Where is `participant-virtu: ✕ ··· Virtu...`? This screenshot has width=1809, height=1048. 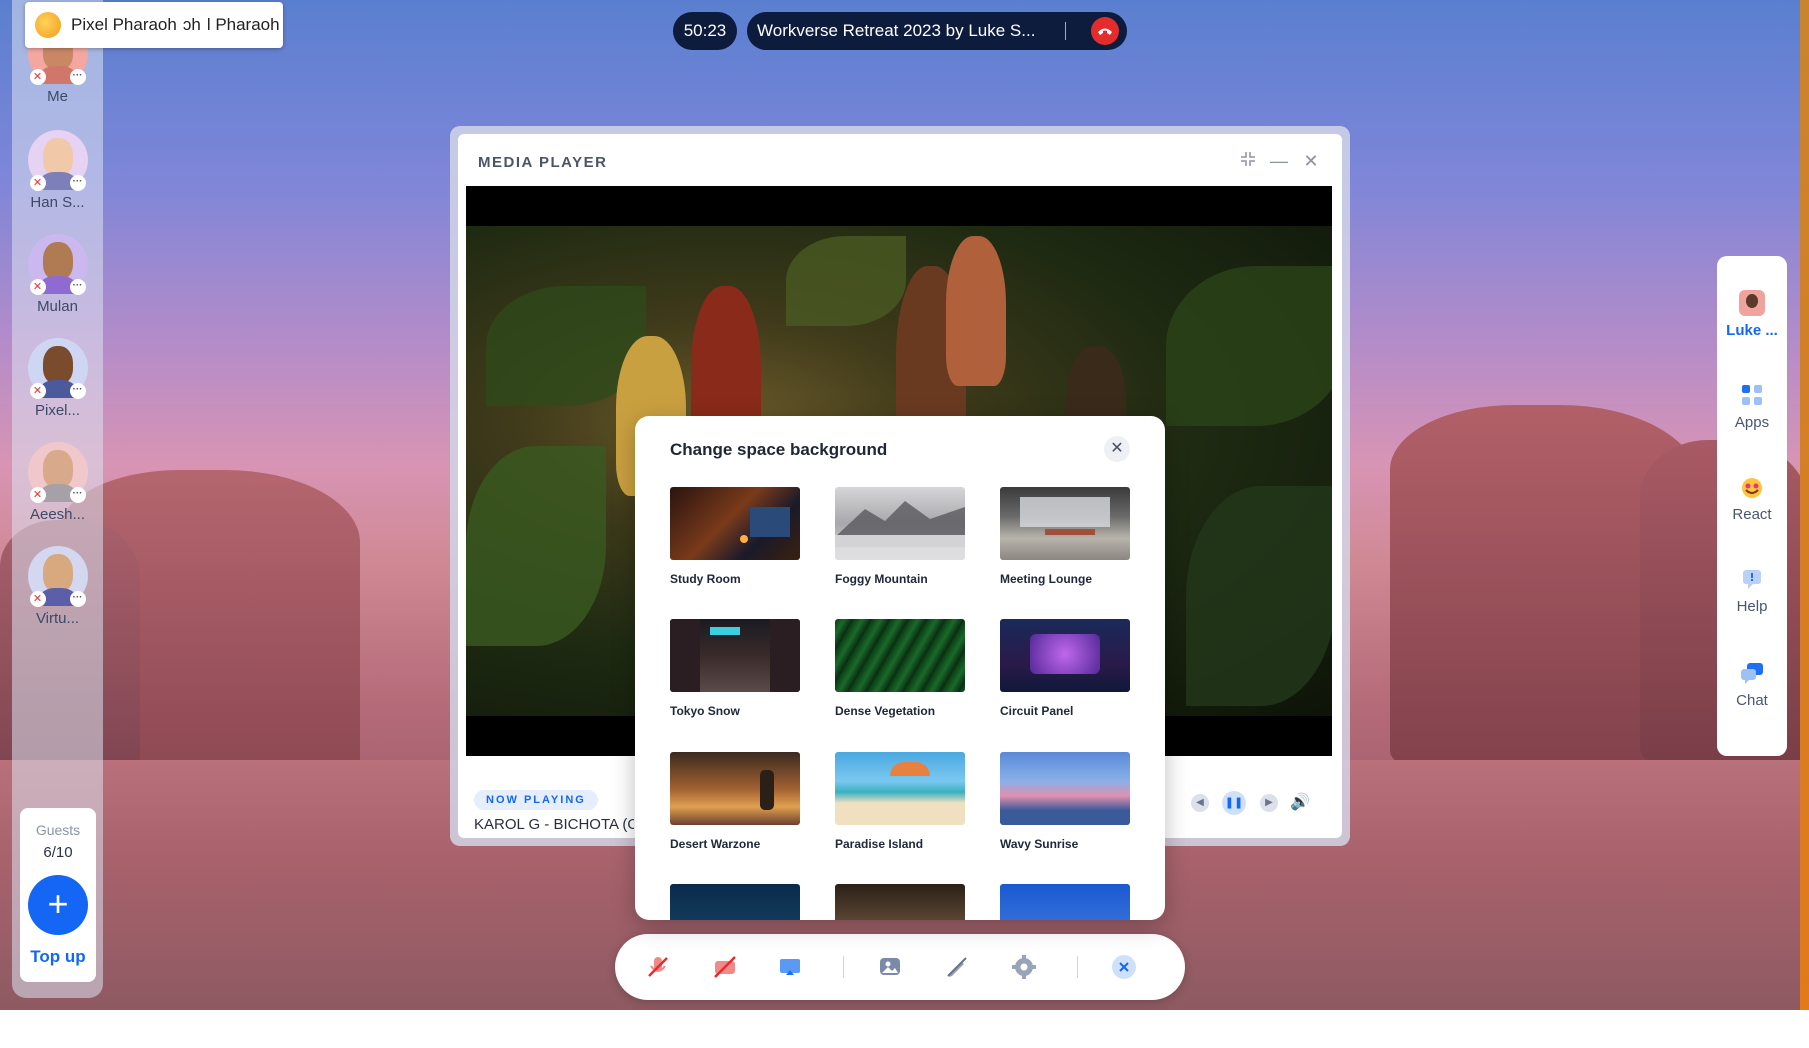
participant-virtu: ✕ ··· Virtu... is located at coordinates (57, 586).